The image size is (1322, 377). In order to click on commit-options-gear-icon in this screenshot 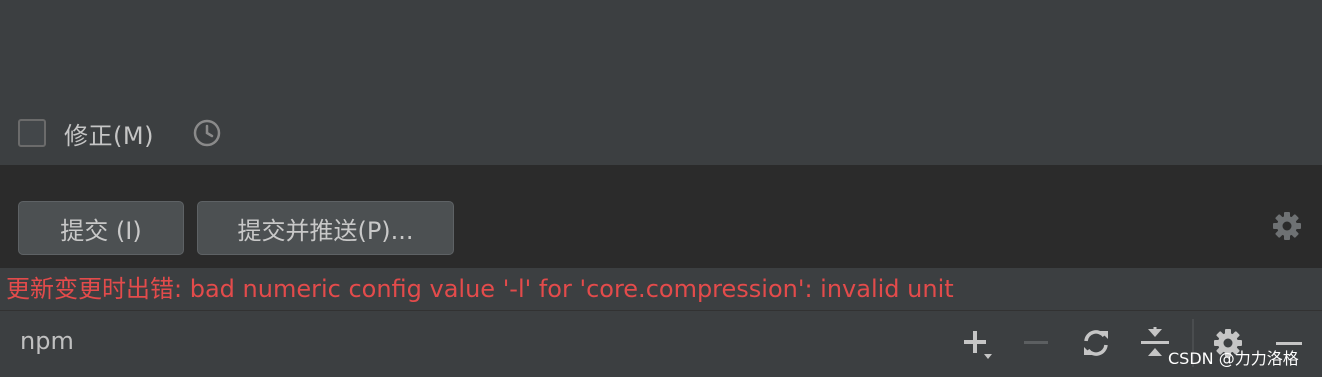, I will do `click(1287, 226)`.